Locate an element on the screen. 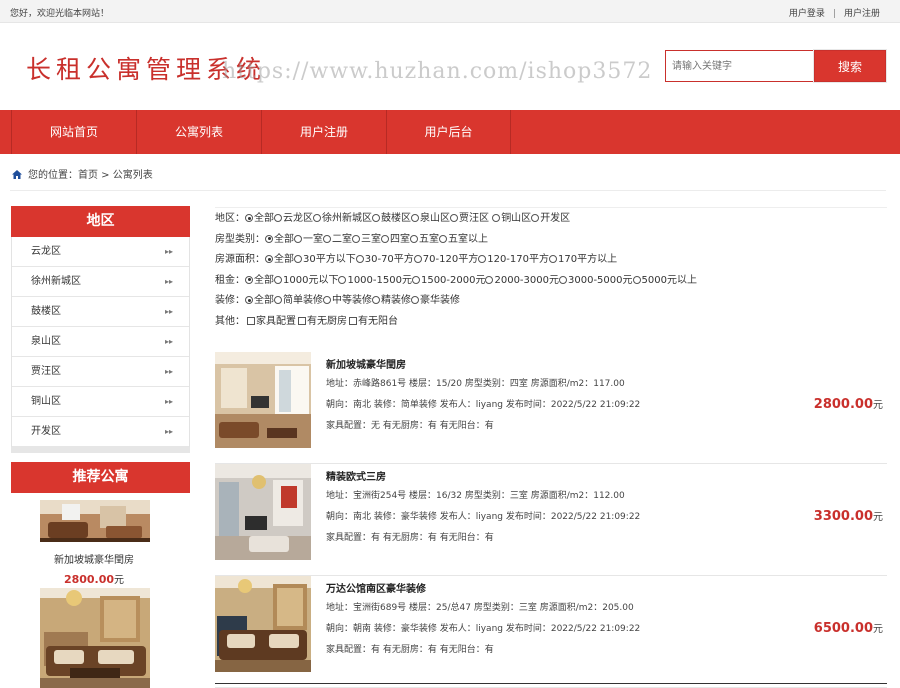  filter-option: 30-70平方 is located at coordinates (384, 259).